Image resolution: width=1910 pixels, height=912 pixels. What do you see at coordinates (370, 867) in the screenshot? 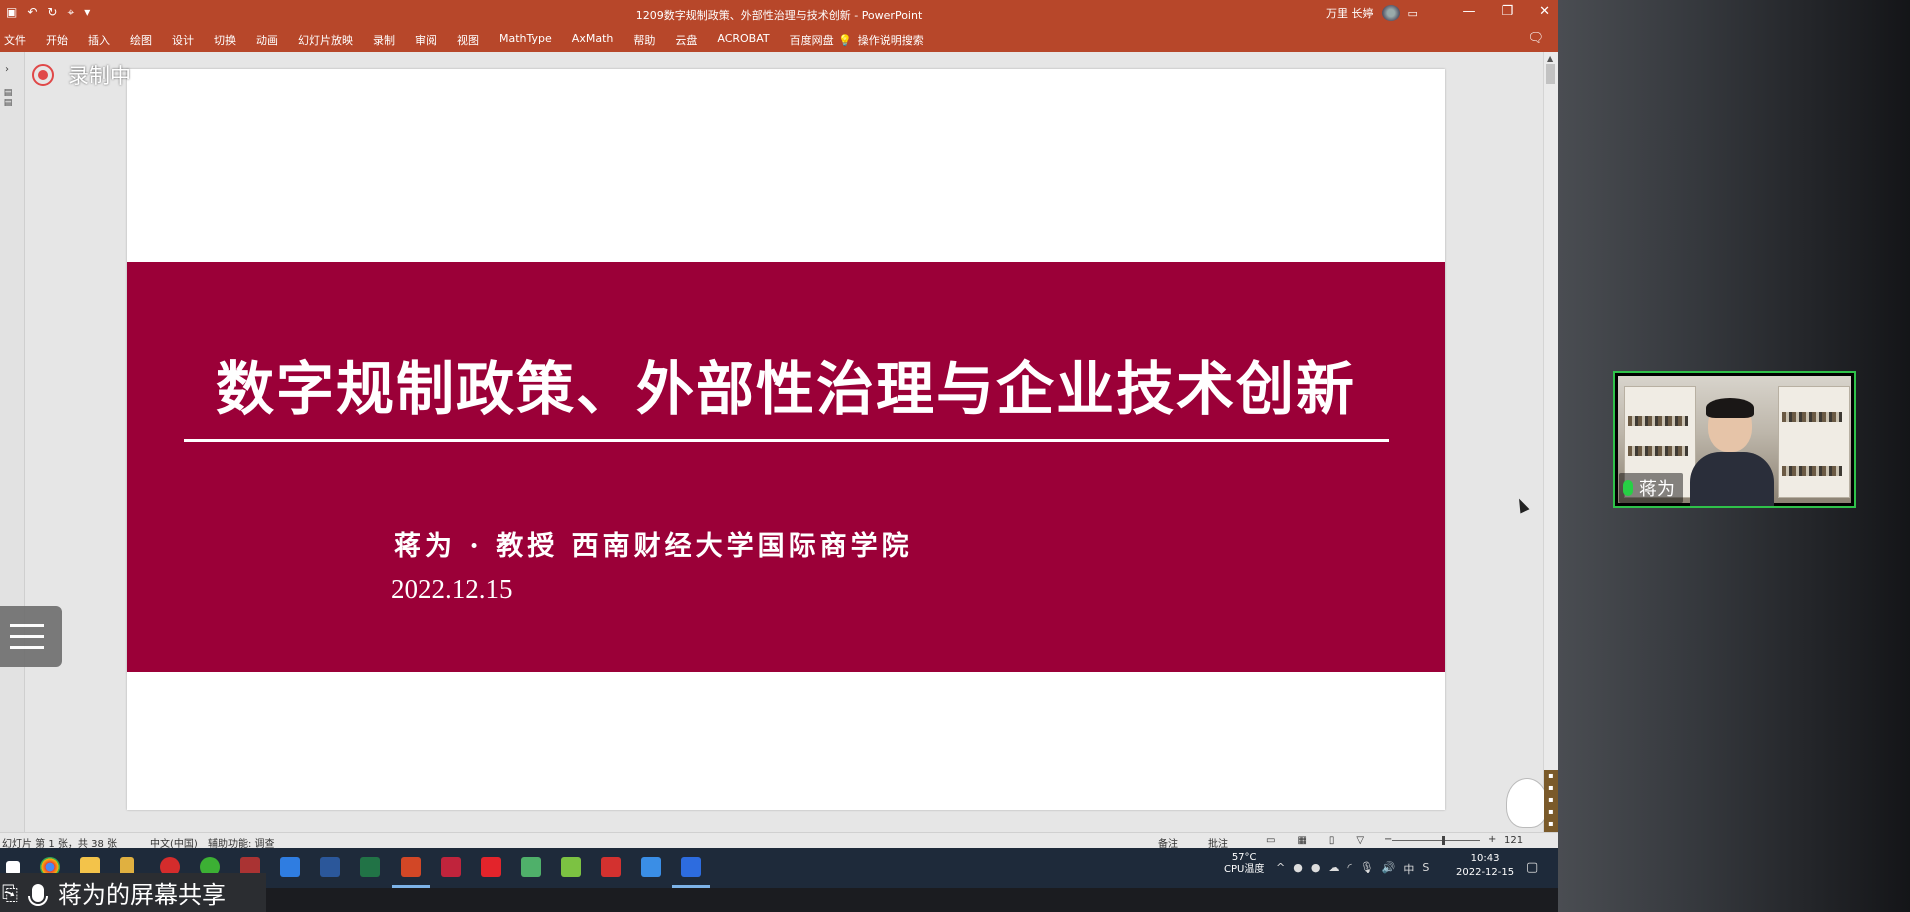
I see `excel-icon` at bounding box center [370, 867].